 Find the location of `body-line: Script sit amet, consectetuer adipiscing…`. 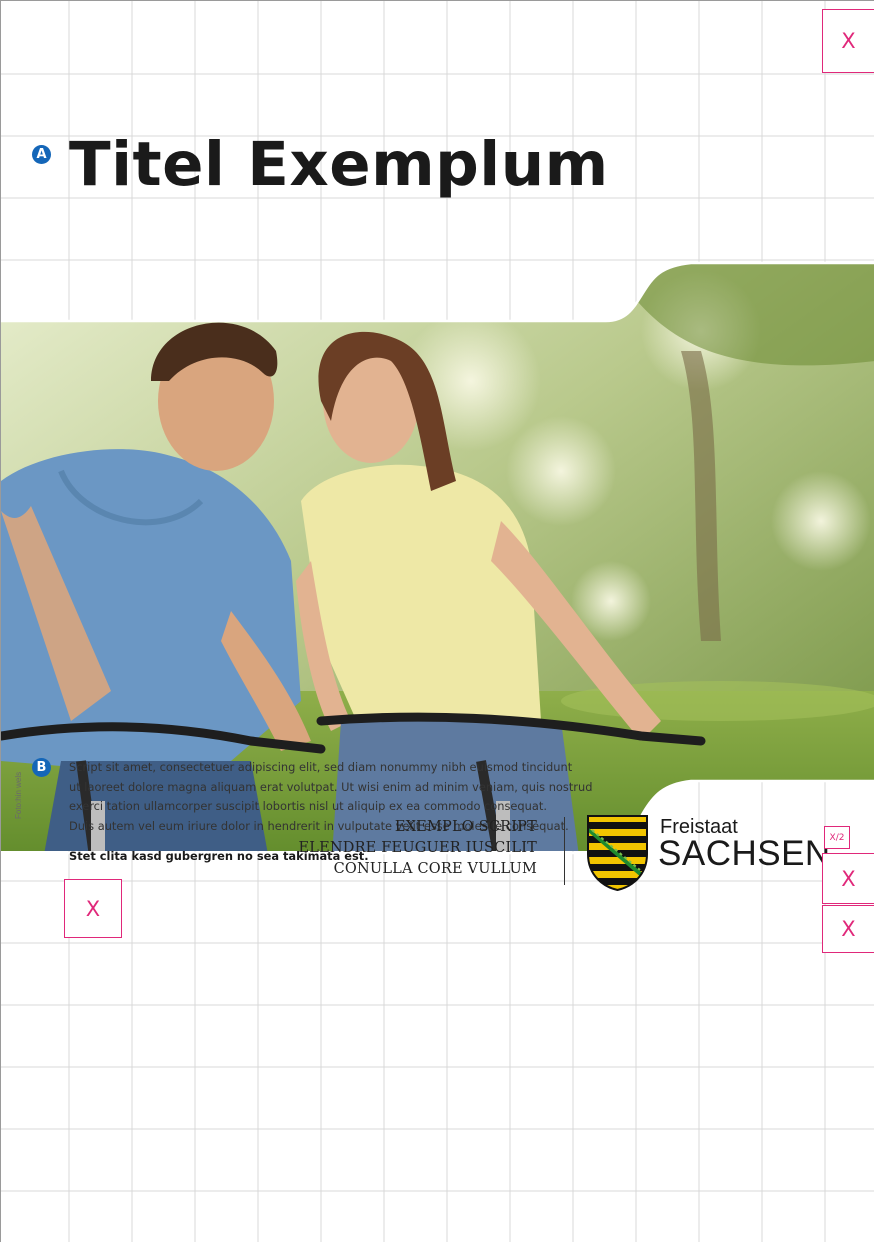

body-line: Script sit amet, consectetuer adipiscing… is located at coordinates (321, 767).